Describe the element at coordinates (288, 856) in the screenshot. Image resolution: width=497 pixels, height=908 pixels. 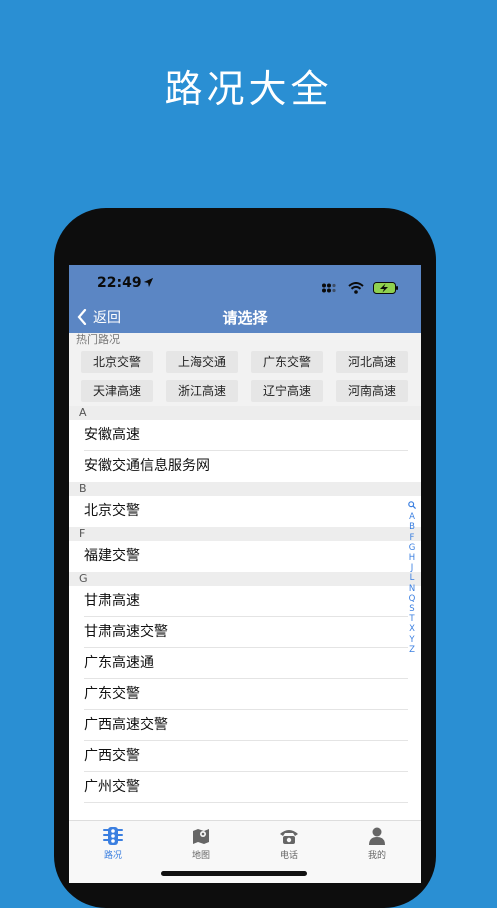
I see `tab-label: 电话` at that location.